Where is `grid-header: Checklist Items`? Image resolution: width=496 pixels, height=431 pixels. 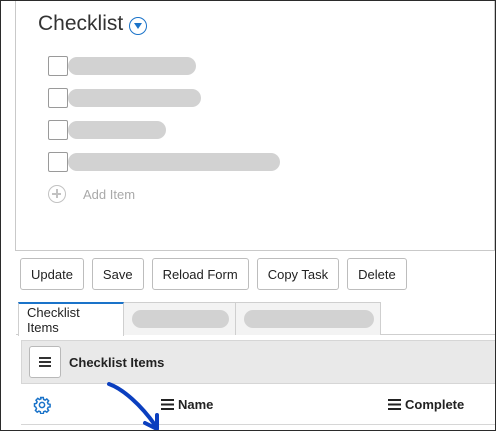 grid-header: Checklist Items is located at coordinates (258, 362).